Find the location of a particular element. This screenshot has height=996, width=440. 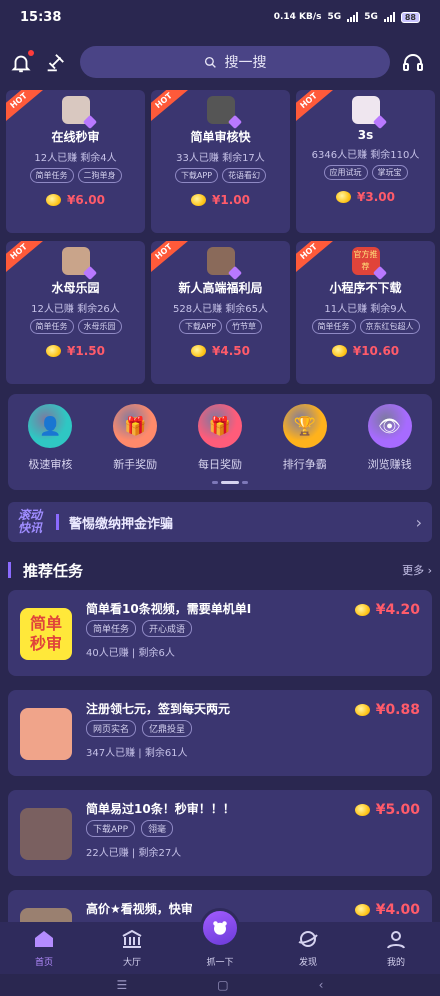

task-stats: 11人已赚 剩余9人 is located at coordinates (365, 309).